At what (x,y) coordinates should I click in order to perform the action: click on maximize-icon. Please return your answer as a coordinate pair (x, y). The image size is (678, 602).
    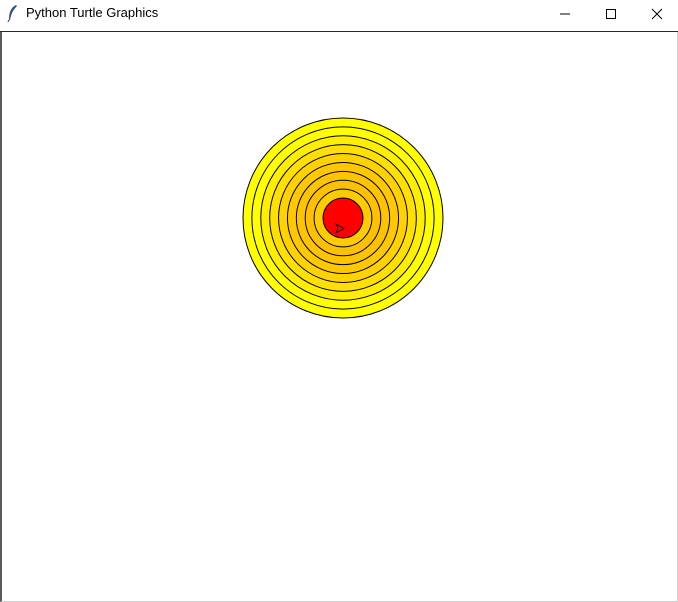
    Looking at the image, I should click on (611, 14).